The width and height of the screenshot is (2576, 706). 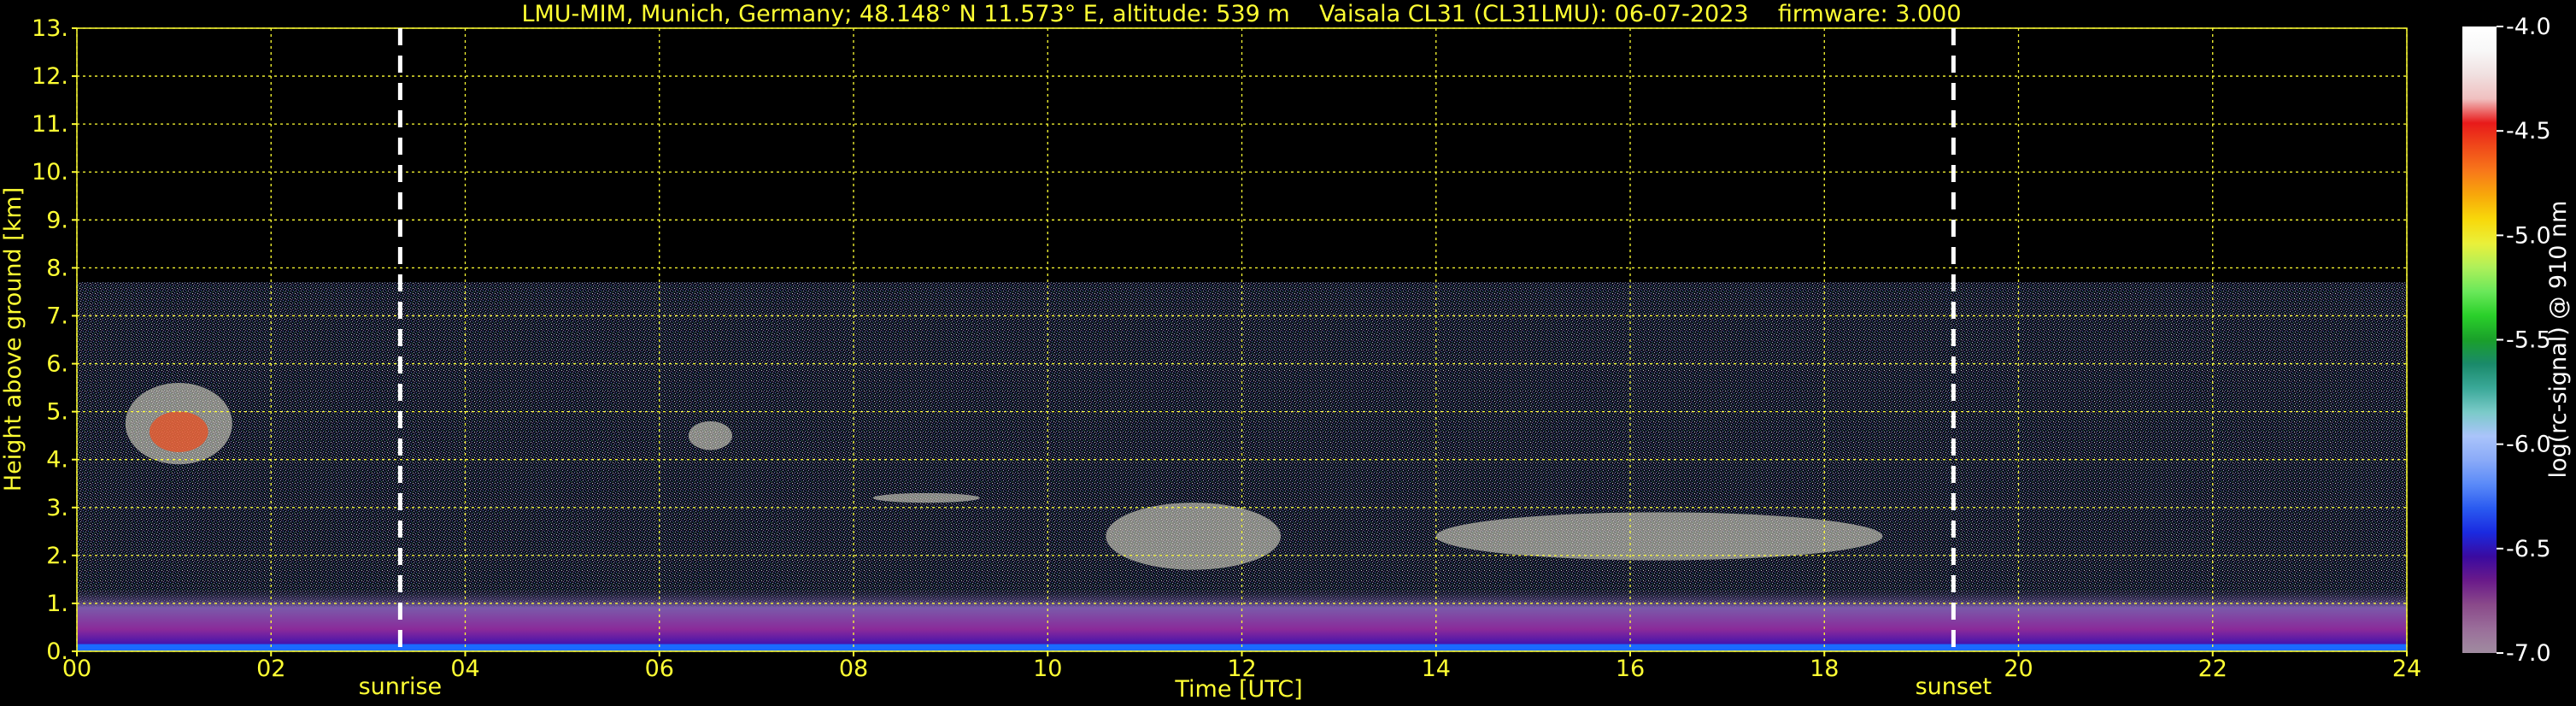 What do you see at coordinates (1954, 687) in the screenshot?
I see `sunset-label: sunset` at bounding box center [1954, 687].